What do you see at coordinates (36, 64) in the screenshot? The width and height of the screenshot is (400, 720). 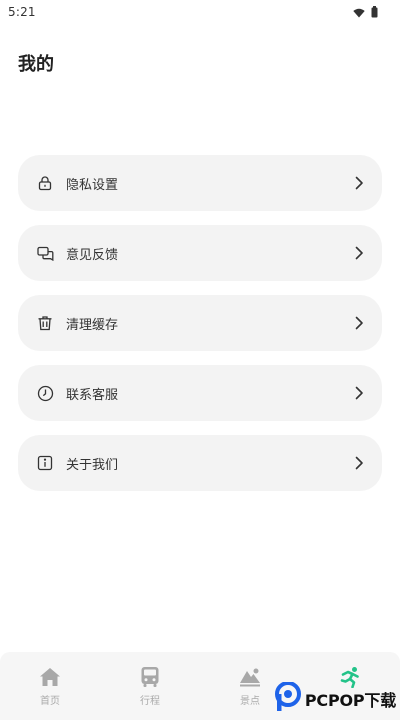 I see `page-title: 我的` at bounding box center [36, 64].